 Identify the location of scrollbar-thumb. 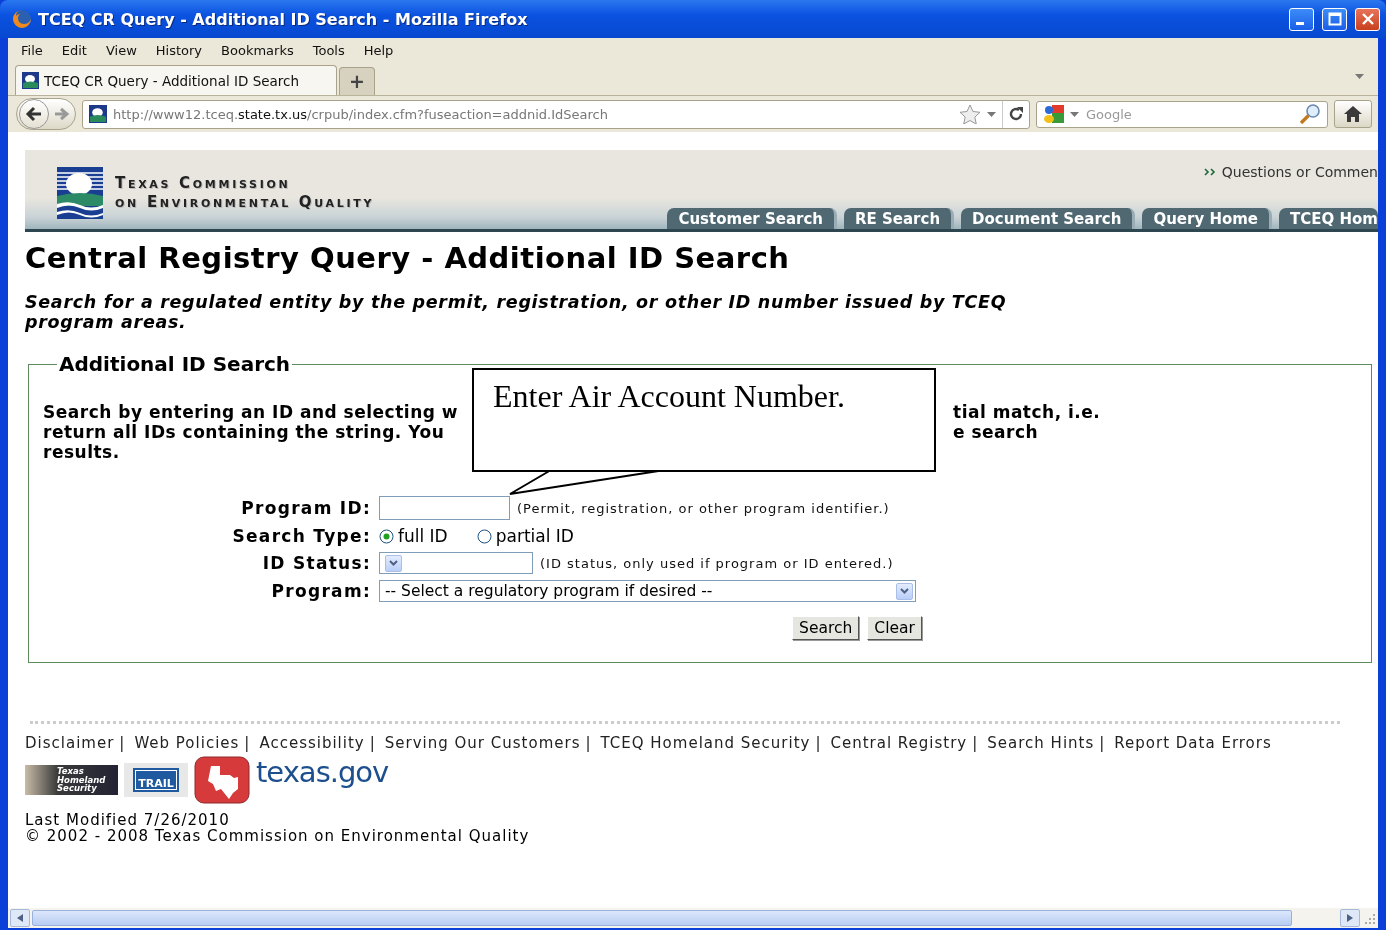
(662, 918).